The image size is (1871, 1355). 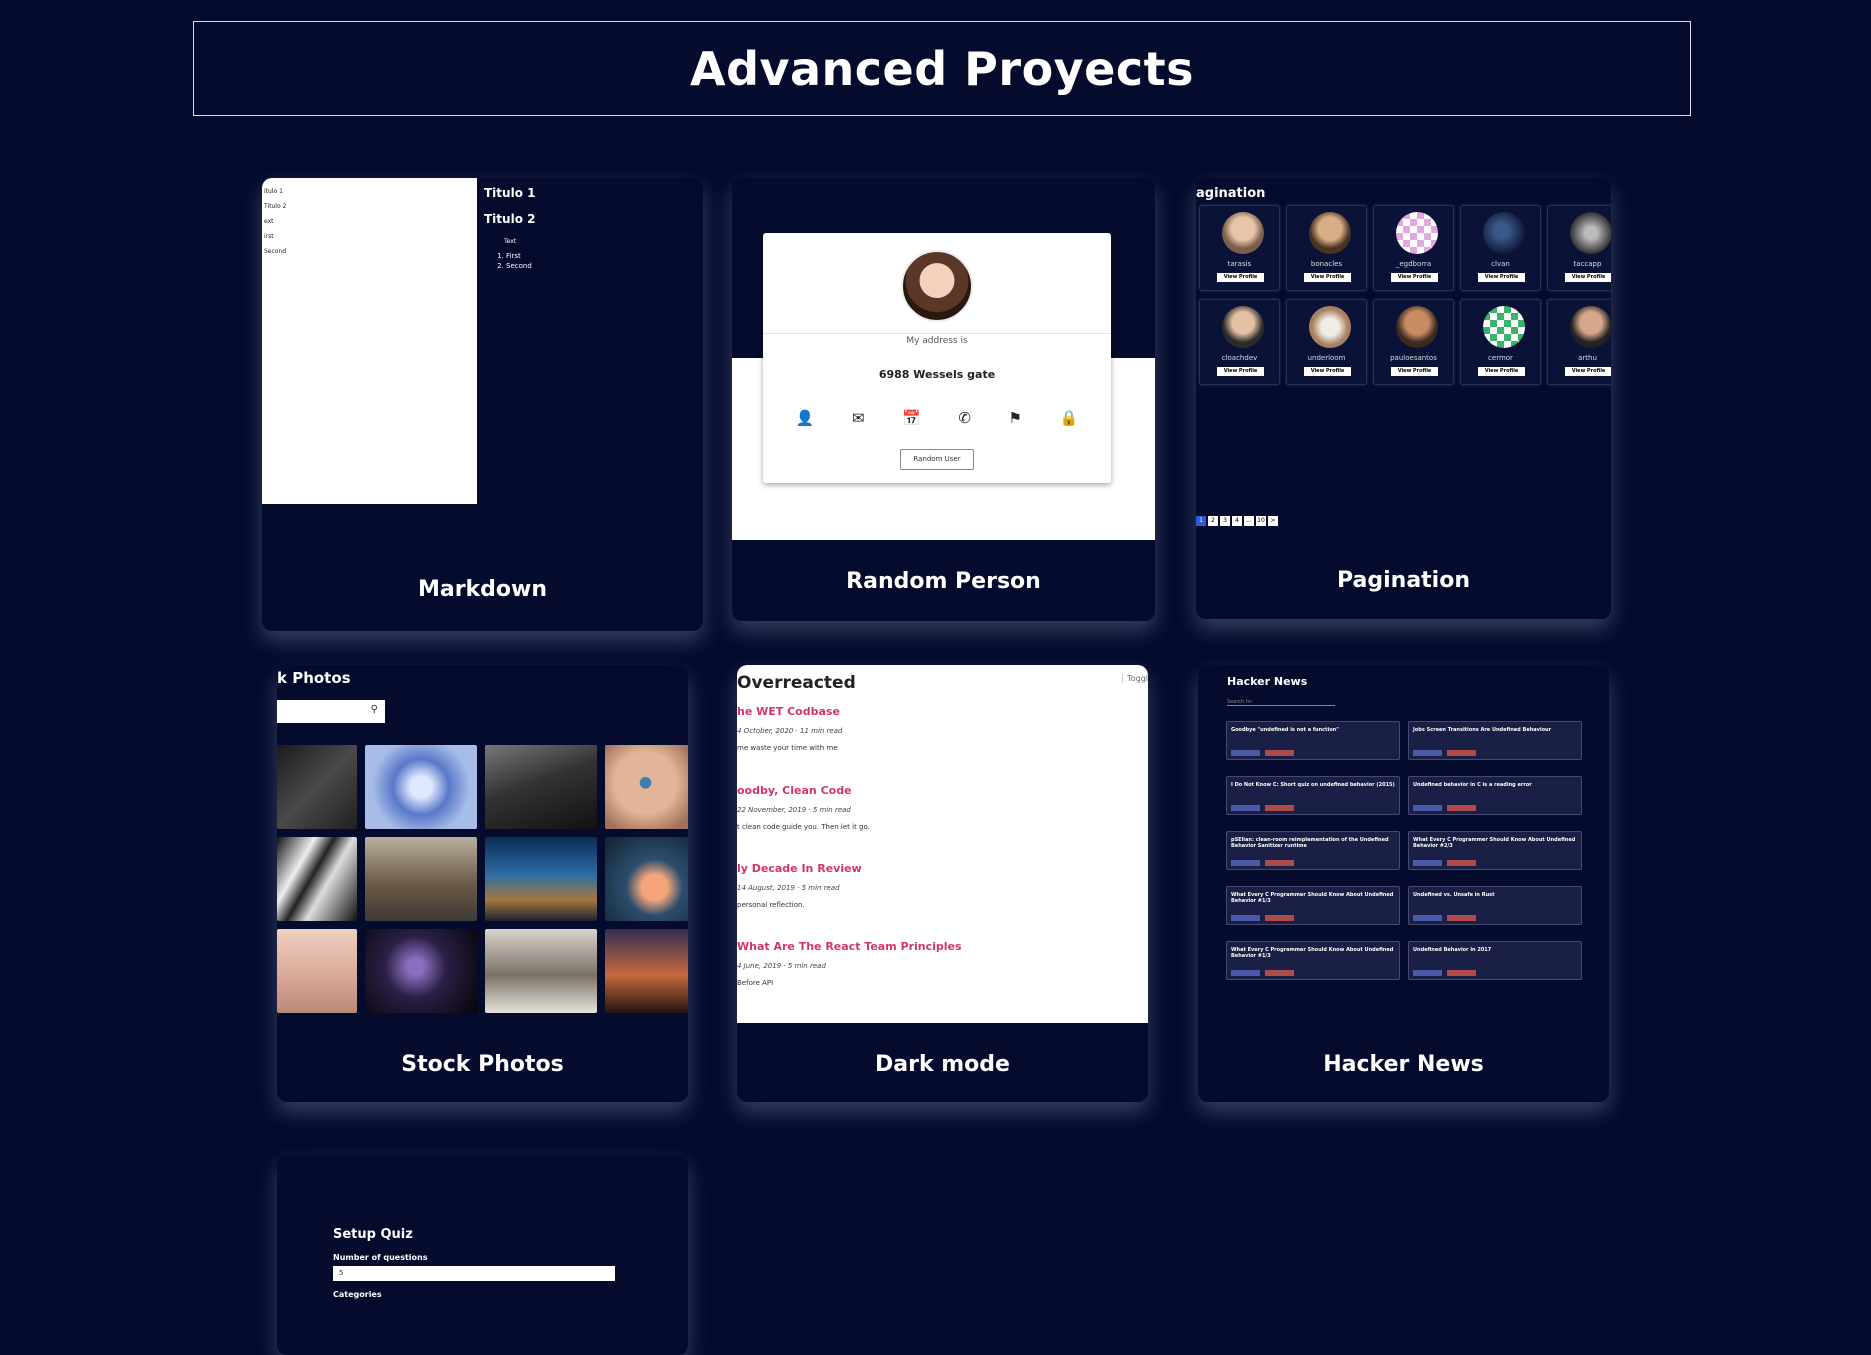 What do you see at coordinates (357, 1294) in the screenshot?
I see `category-label: Categories` at bounding box center [357, 1294].